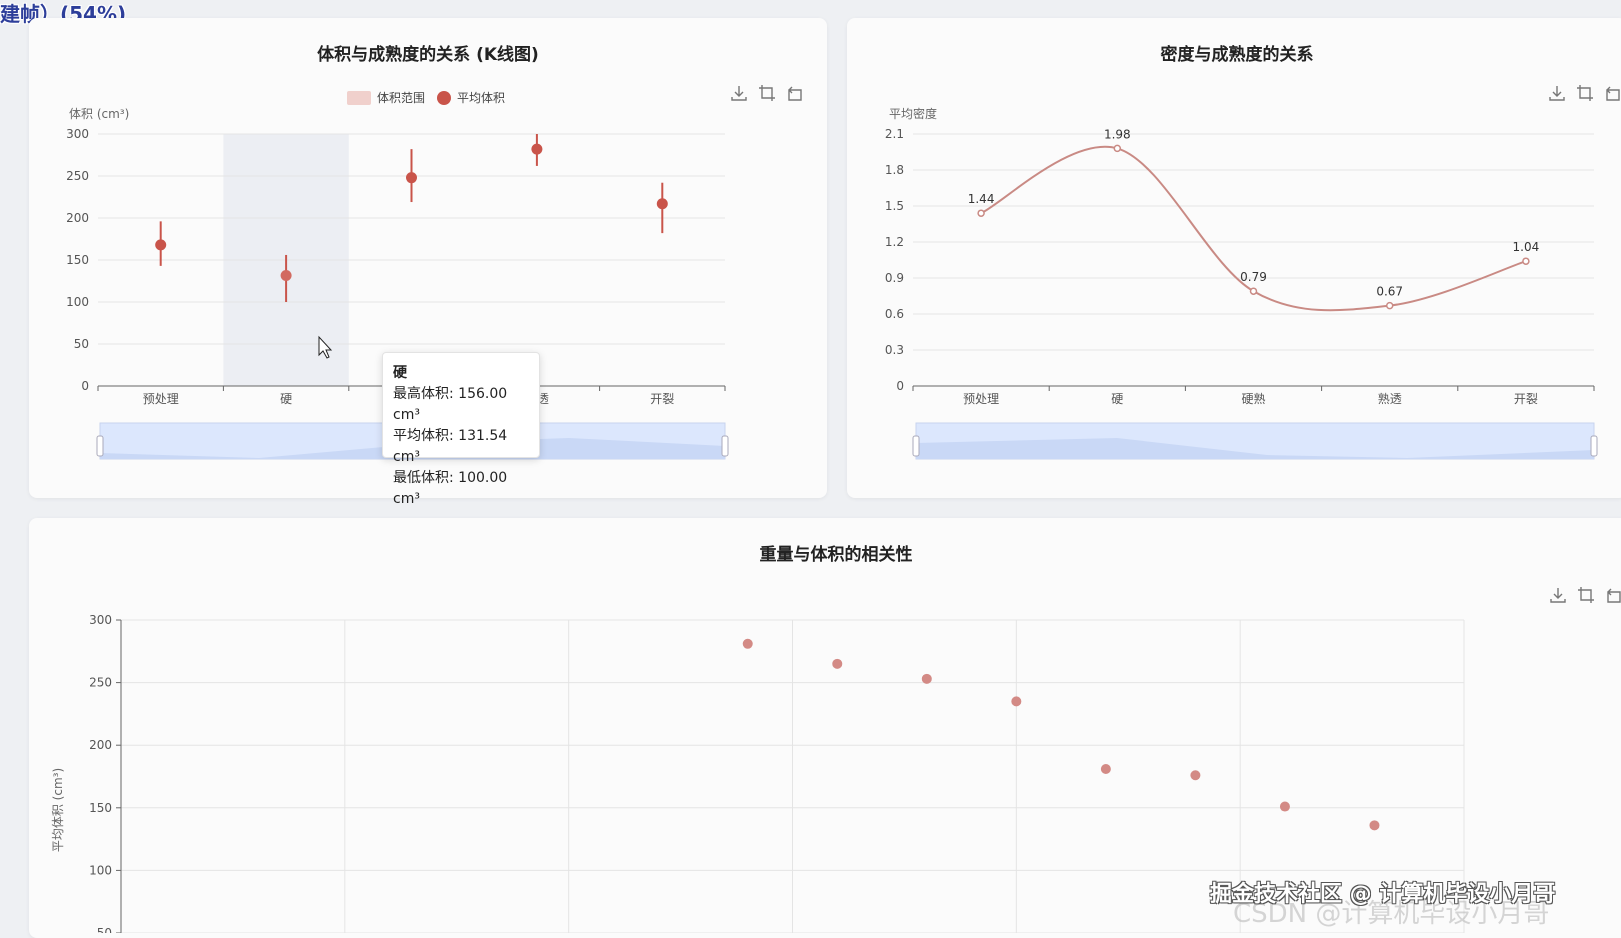 The height and width of the screenshot is (938, 1621). Describe the element at coordinates (894, 242) in the screenshot. I see `y-tick-label: 1.2` at that location.